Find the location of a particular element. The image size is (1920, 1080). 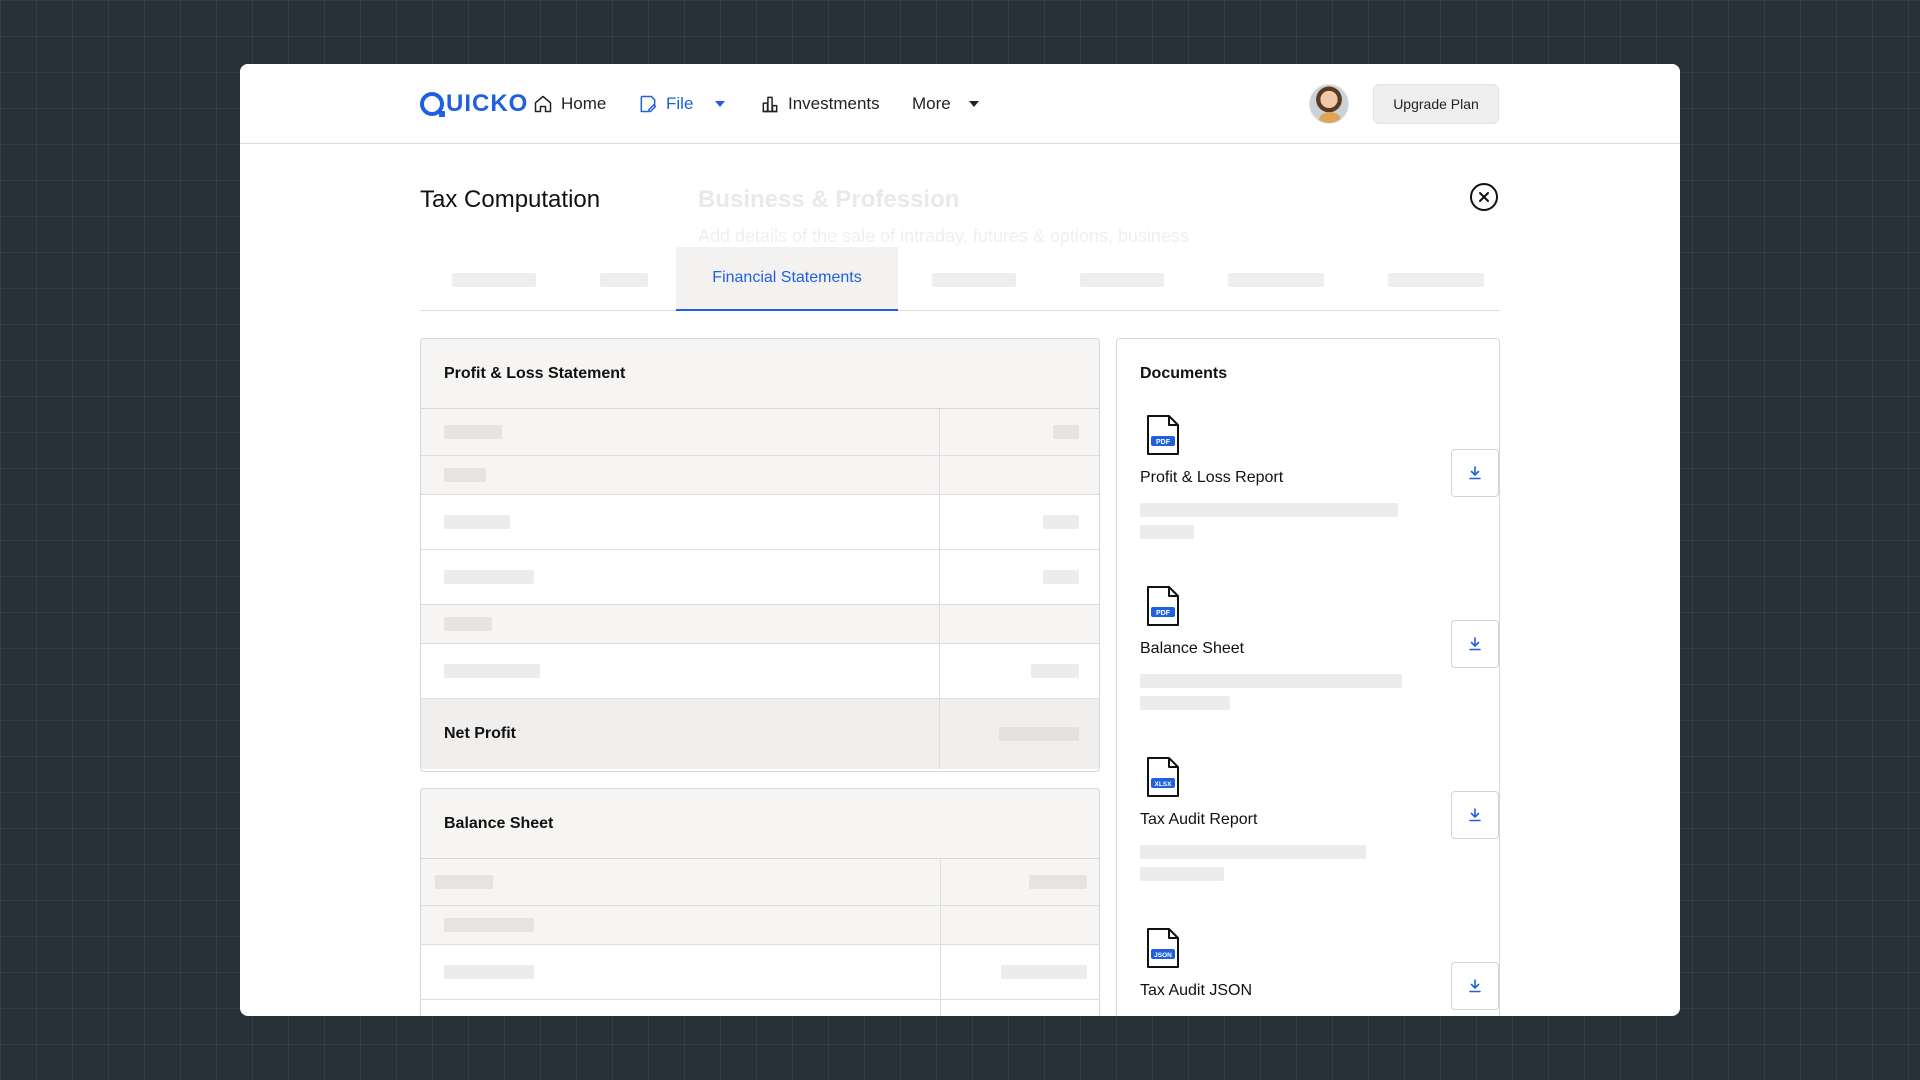

home-icon is located at coordinates (543, 104).